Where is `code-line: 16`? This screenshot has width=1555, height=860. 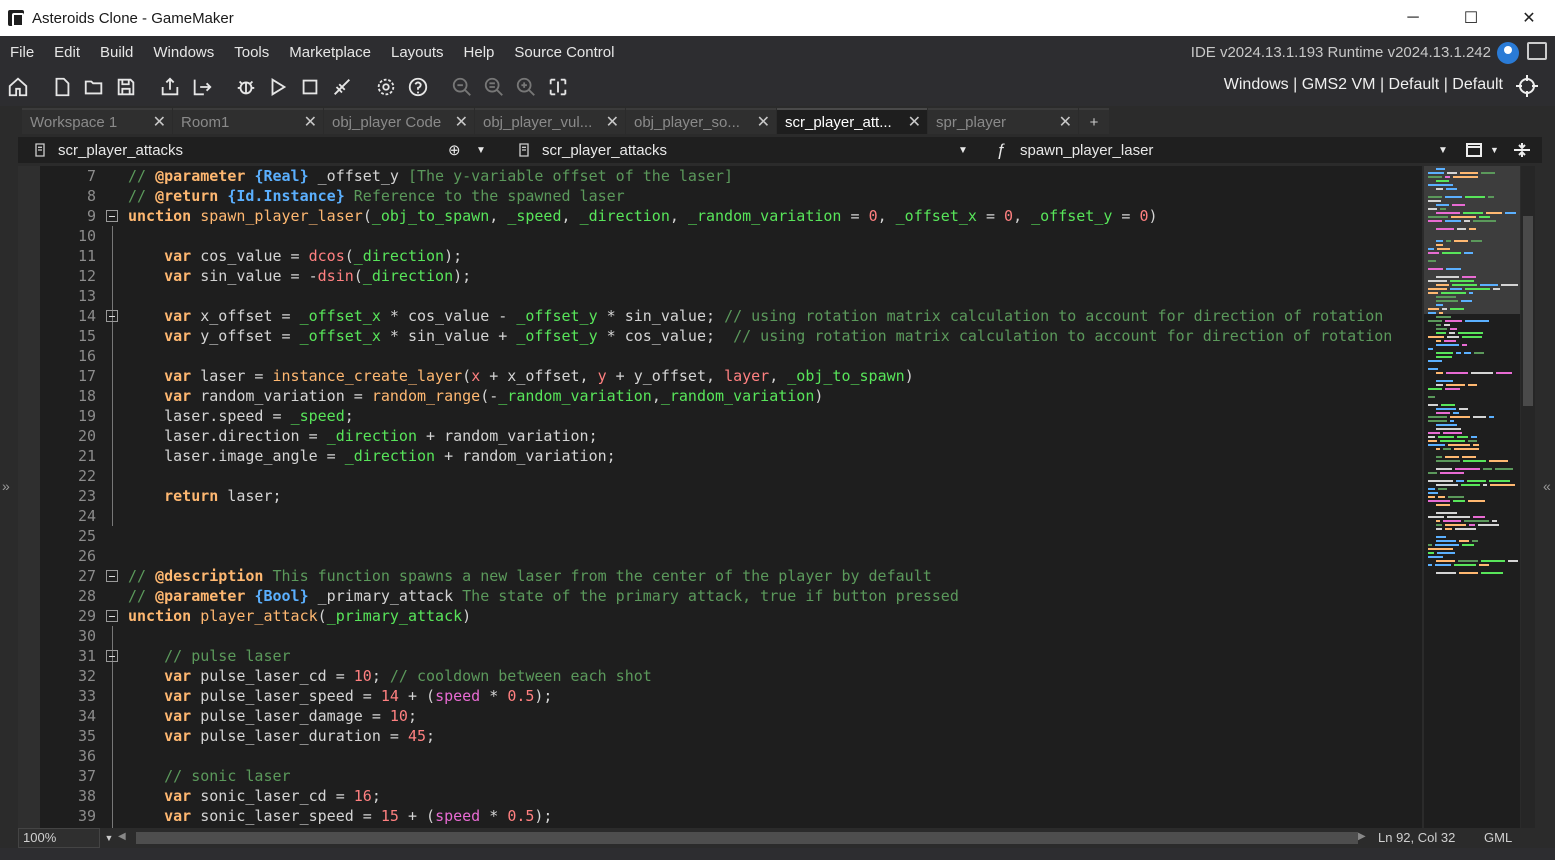 code-line: 16 is located at coordinates (720, 356).